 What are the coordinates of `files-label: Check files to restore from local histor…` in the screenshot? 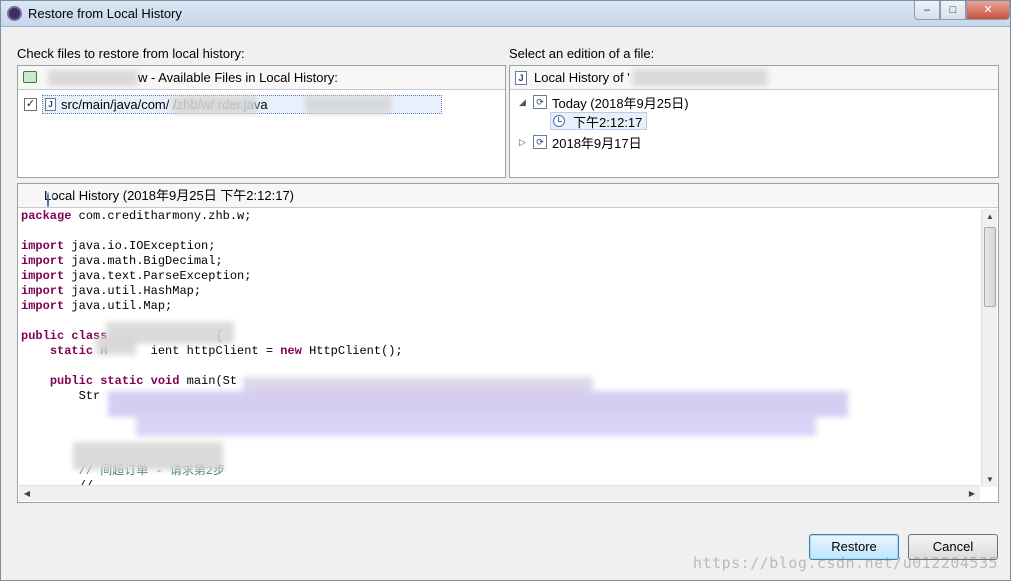 It's located at (131, 53).